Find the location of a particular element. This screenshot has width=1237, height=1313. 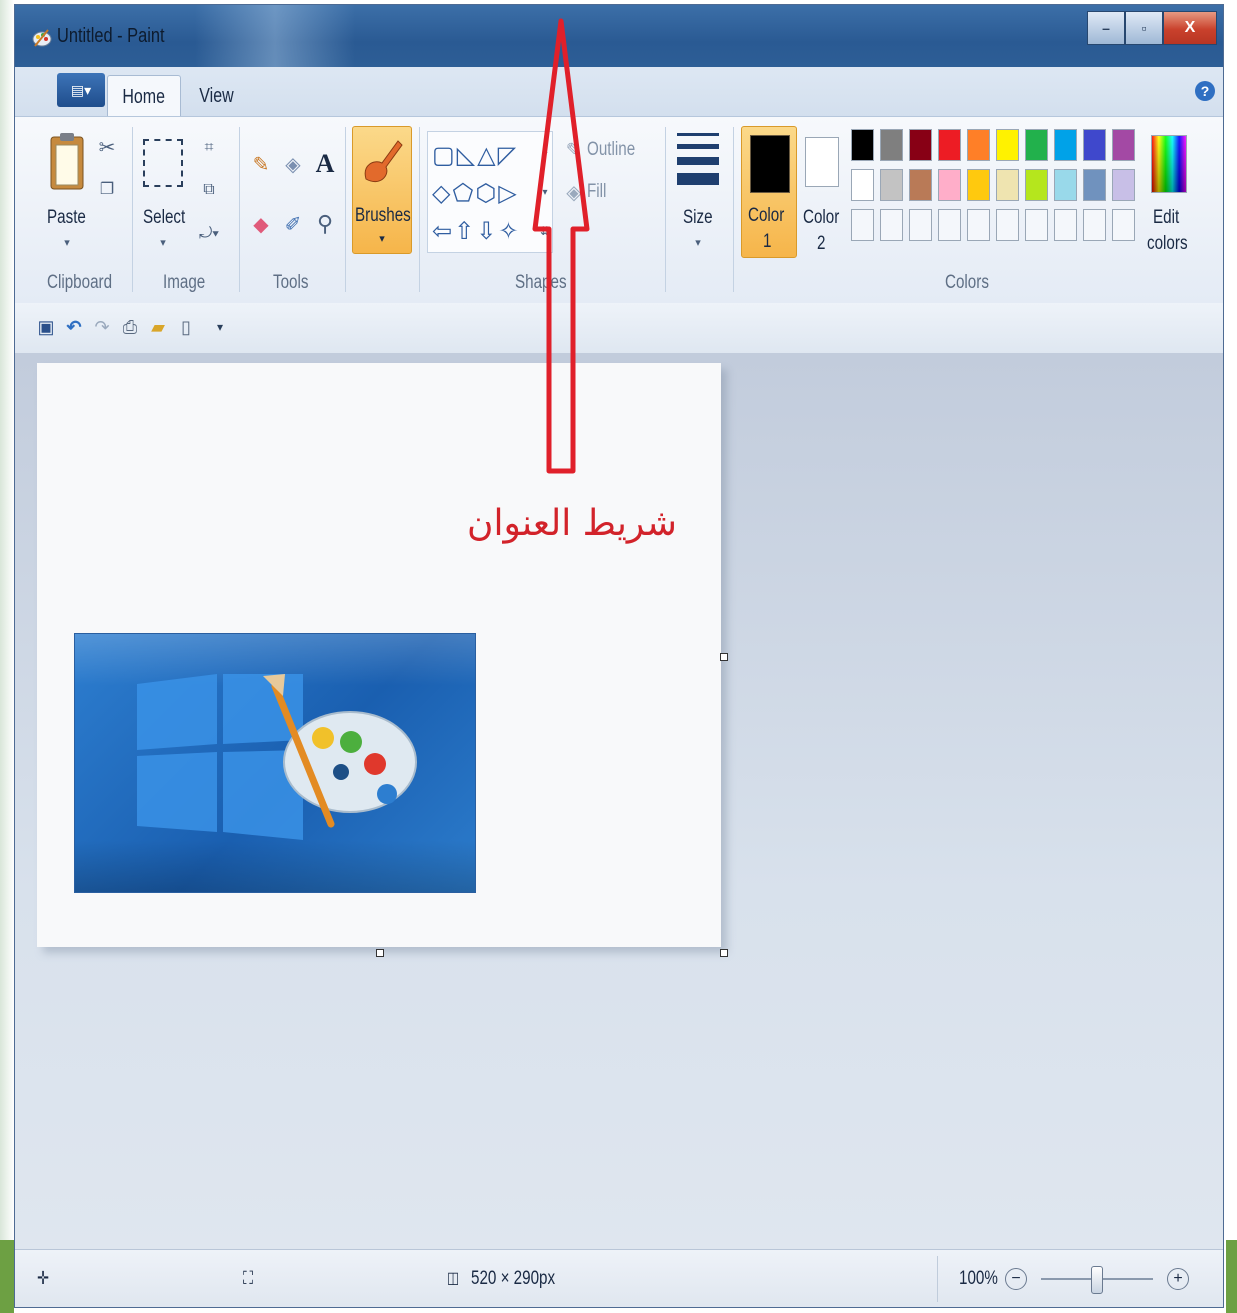

edit-colors-label-2: colors is located at coordinates (1167, 244).